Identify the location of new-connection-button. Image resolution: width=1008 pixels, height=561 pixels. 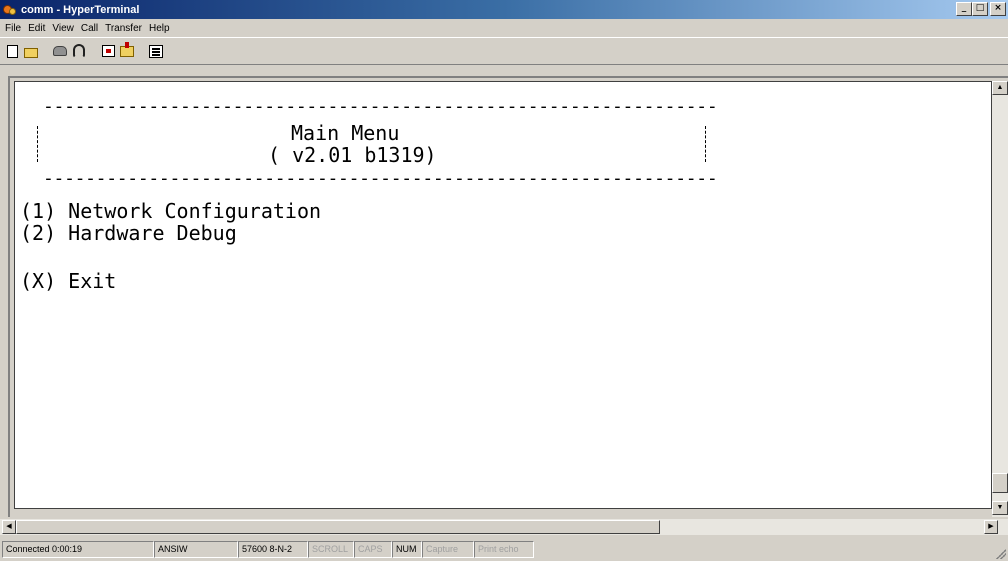
(12, 51).